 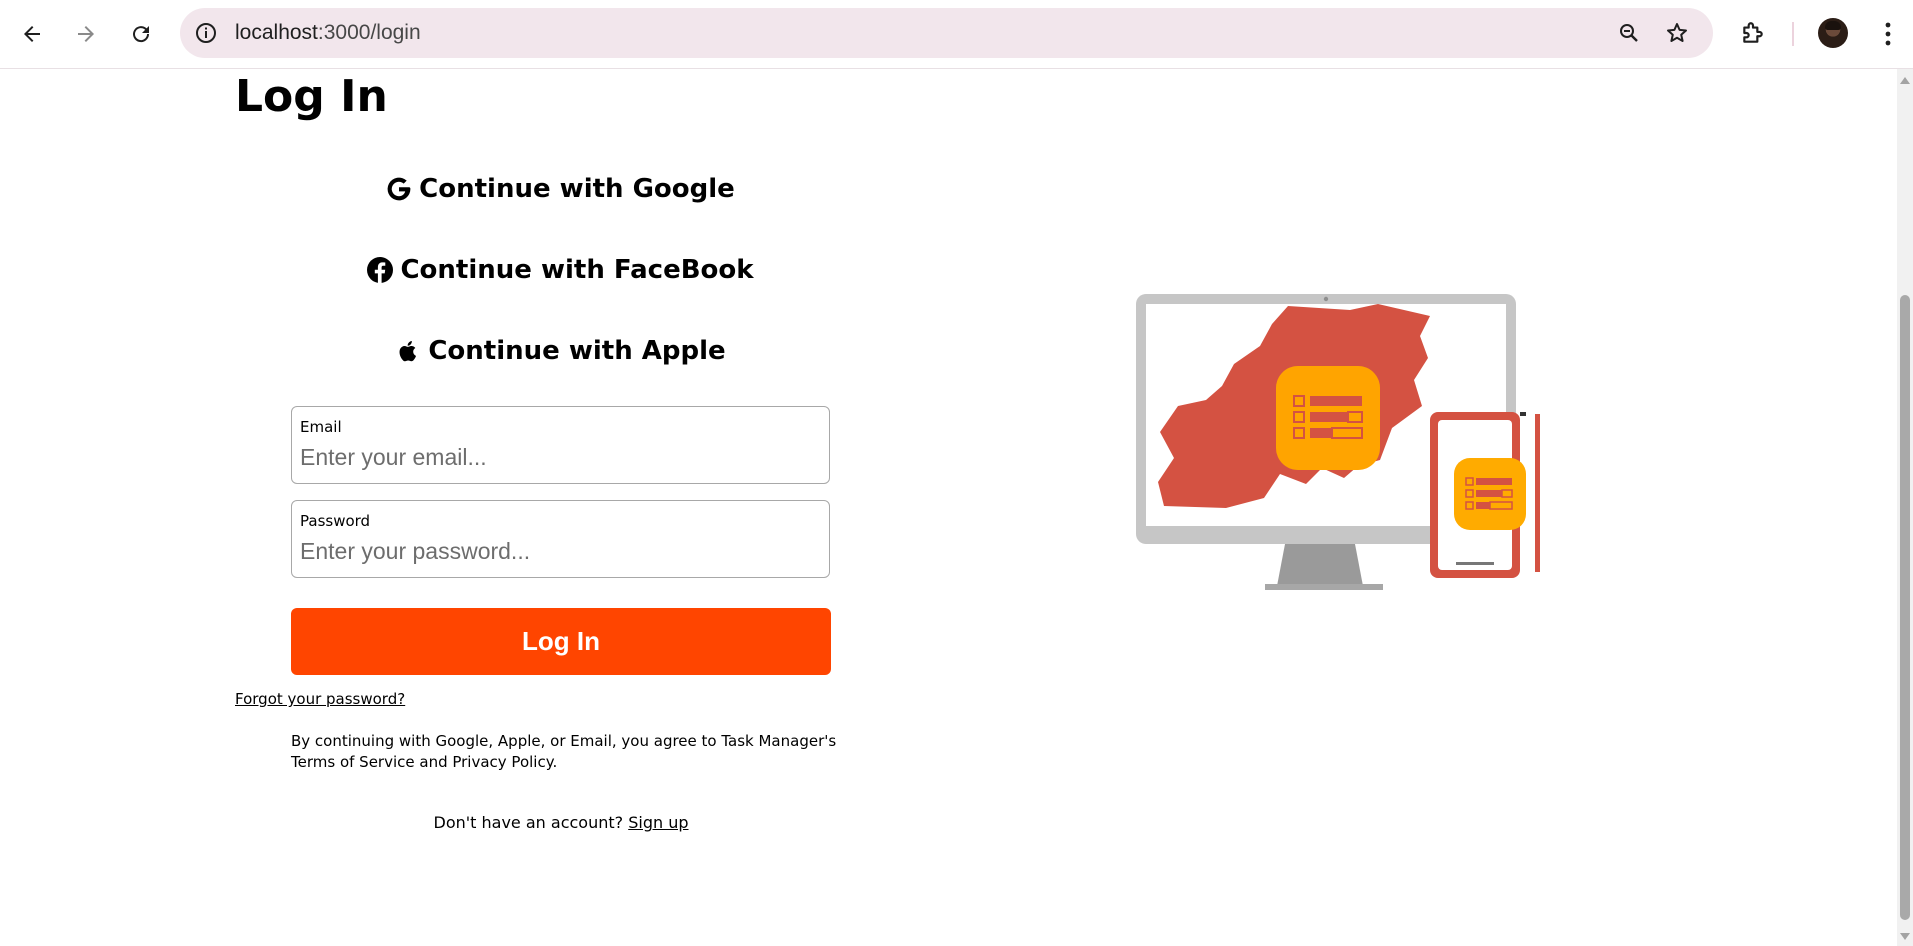 I want to click on url-host: localhost, so click(x=276, y=32).